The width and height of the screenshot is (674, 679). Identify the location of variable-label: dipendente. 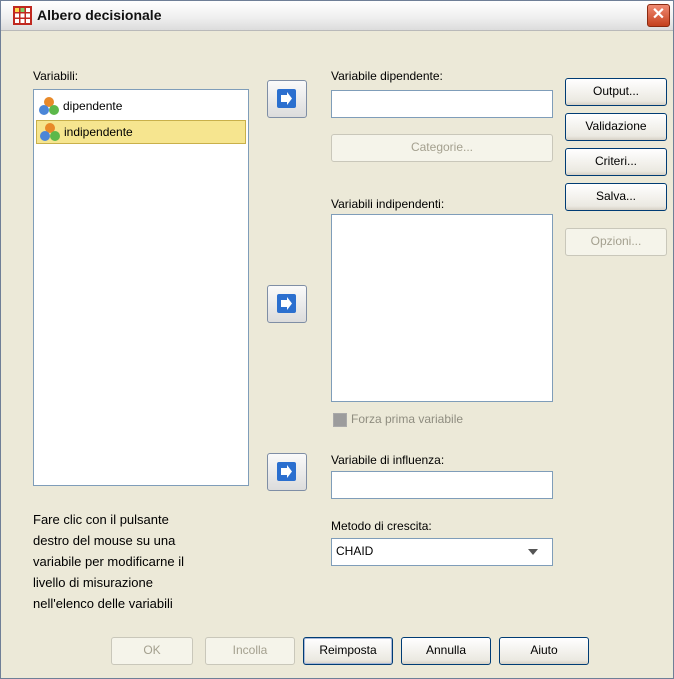
(93, 106).